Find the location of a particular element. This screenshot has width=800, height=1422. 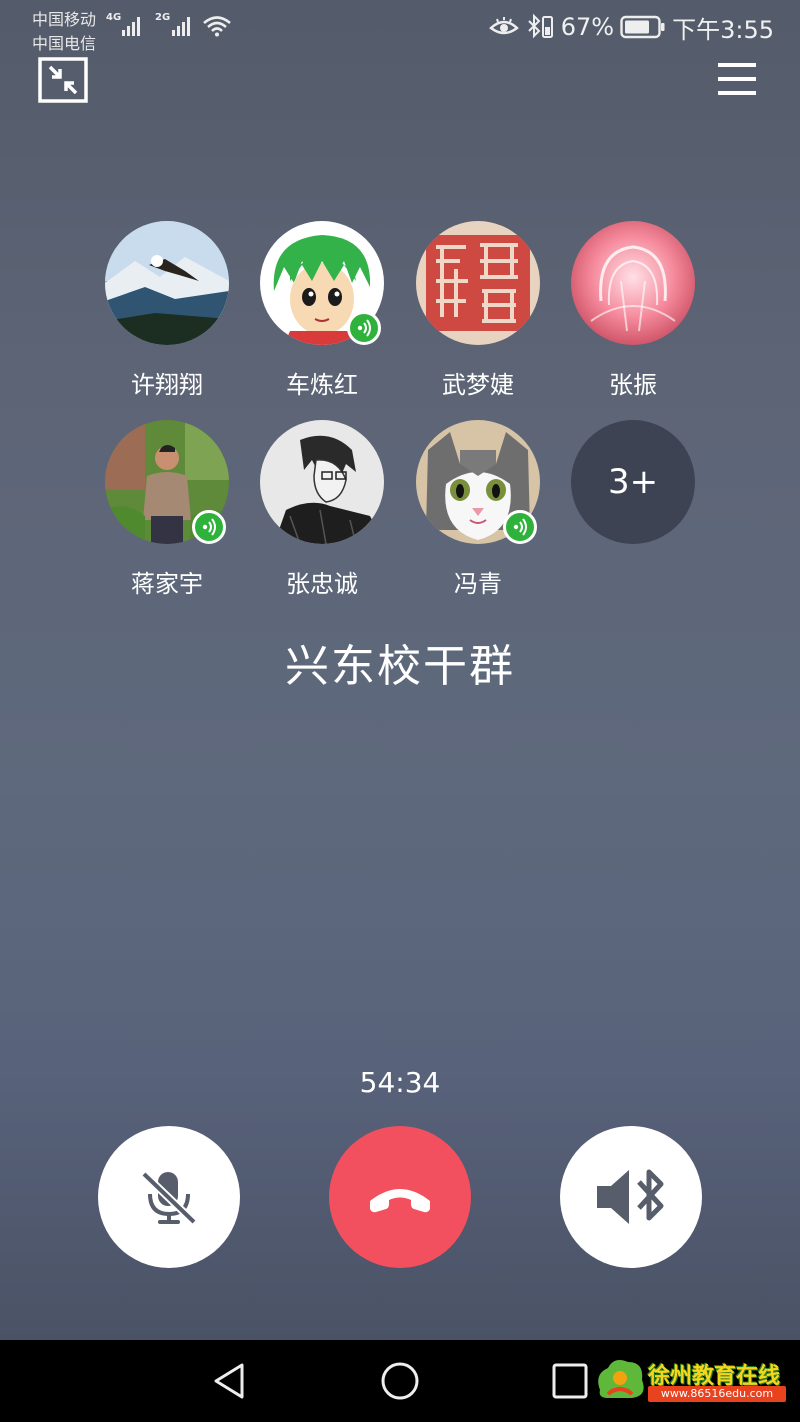

minimize-window-icon is located at coordinates (63, 80).